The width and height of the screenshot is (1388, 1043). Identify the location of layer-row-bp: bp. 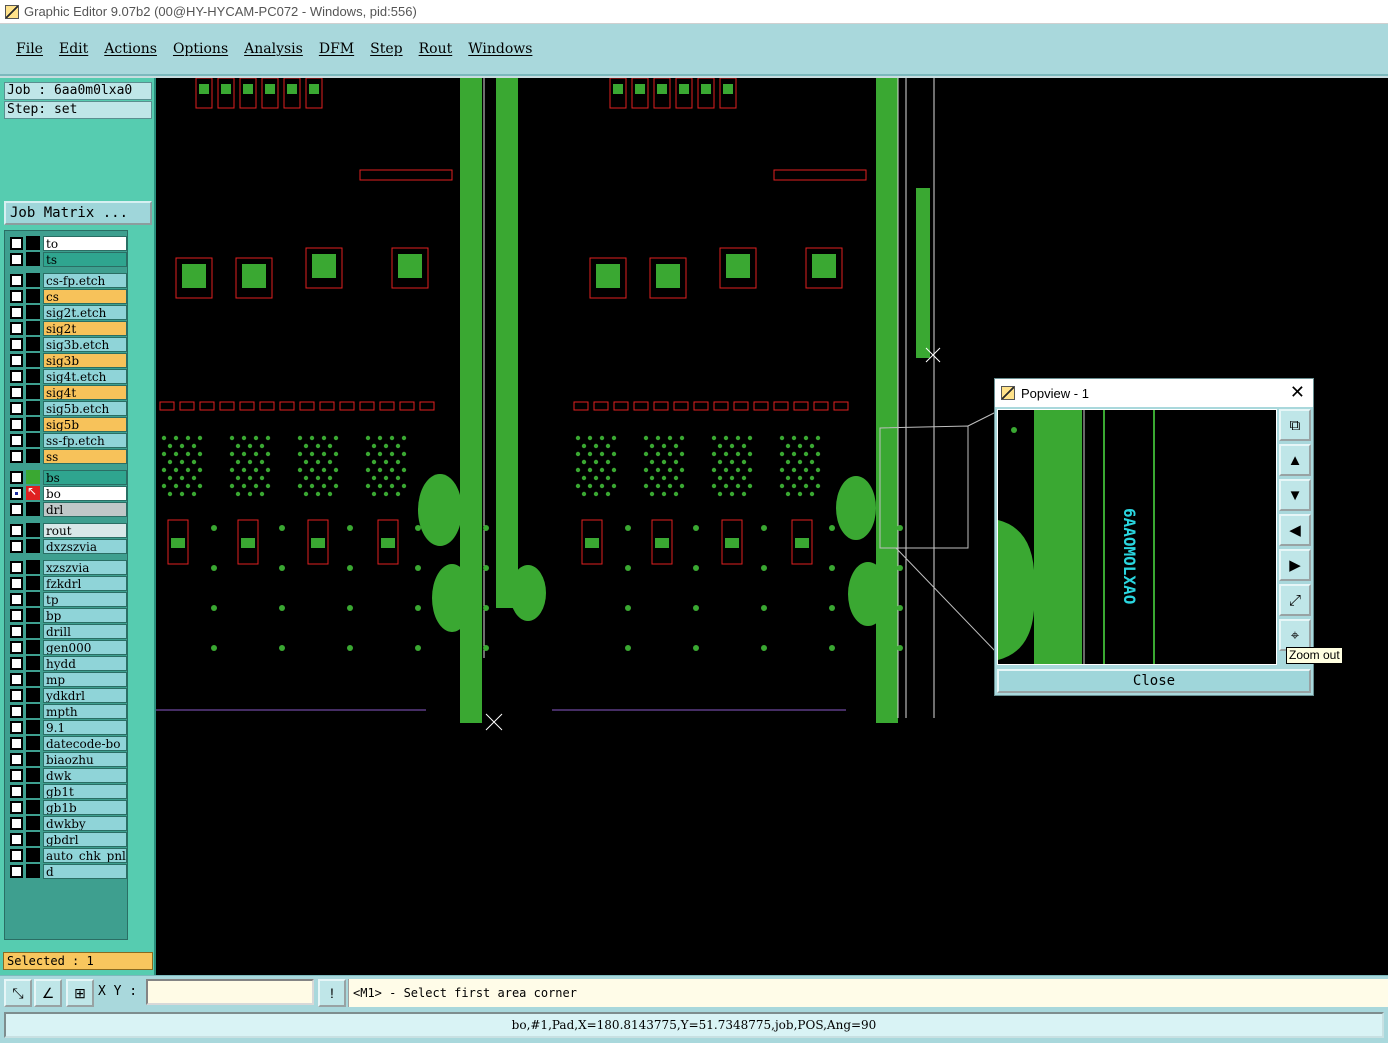
(67, 615).